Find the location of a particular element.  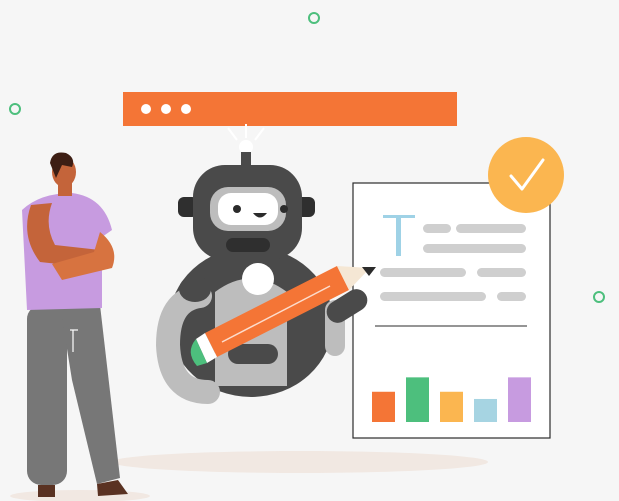

person-left-leg is located at coordinates (47, 395).